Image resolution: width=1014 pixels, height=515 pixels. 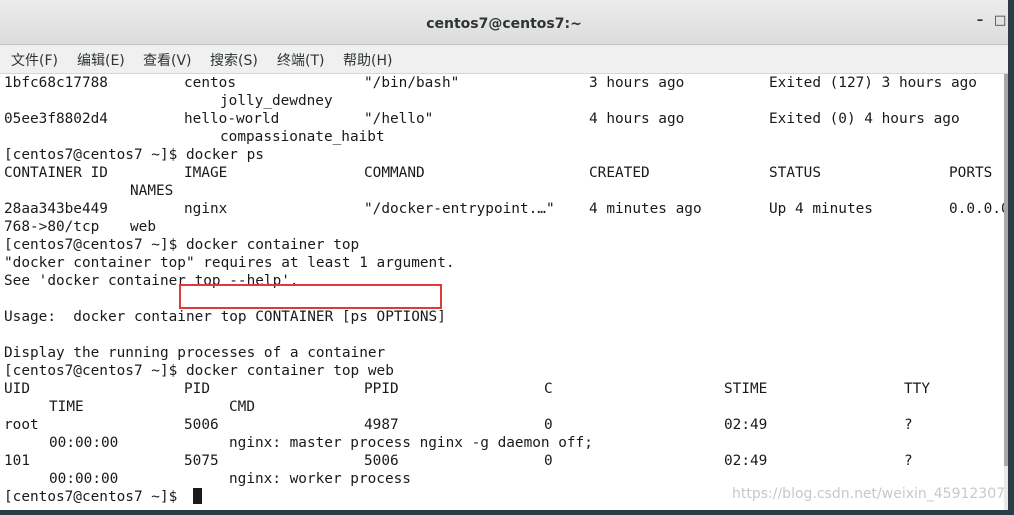 I want to click on column-header: C, so click(x=548, y=389).